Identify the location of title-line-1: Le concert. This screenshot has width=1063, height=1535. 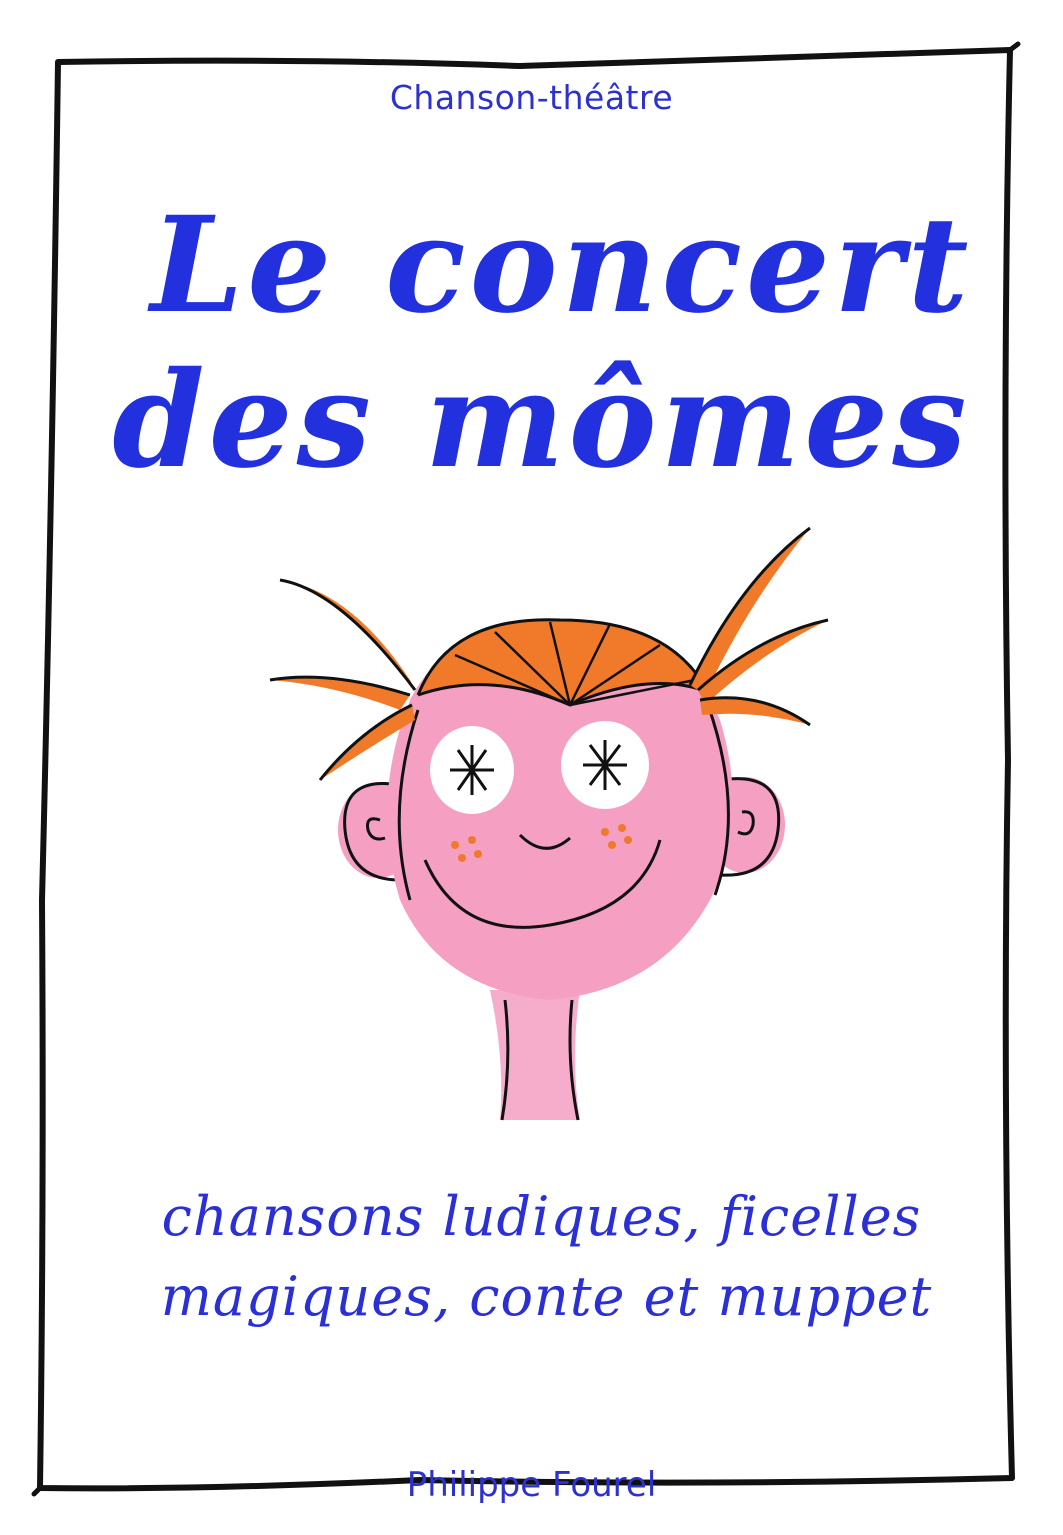
(561, 265).